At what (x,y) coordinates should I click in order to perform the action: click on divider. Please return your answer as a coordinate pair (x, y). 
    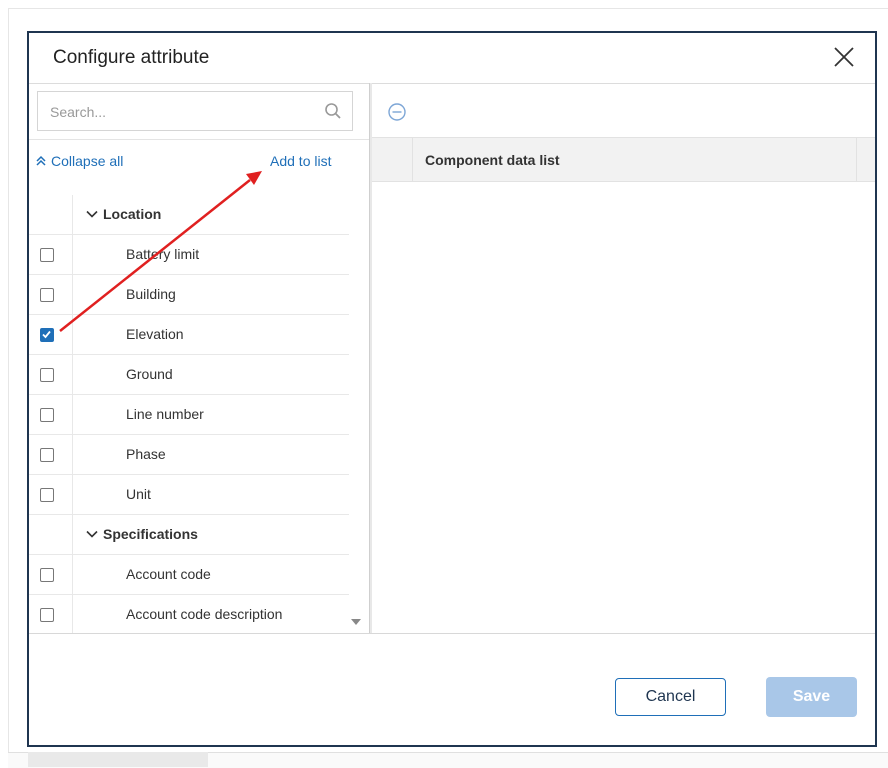
    Looking at the image, I should click on (199, 139).